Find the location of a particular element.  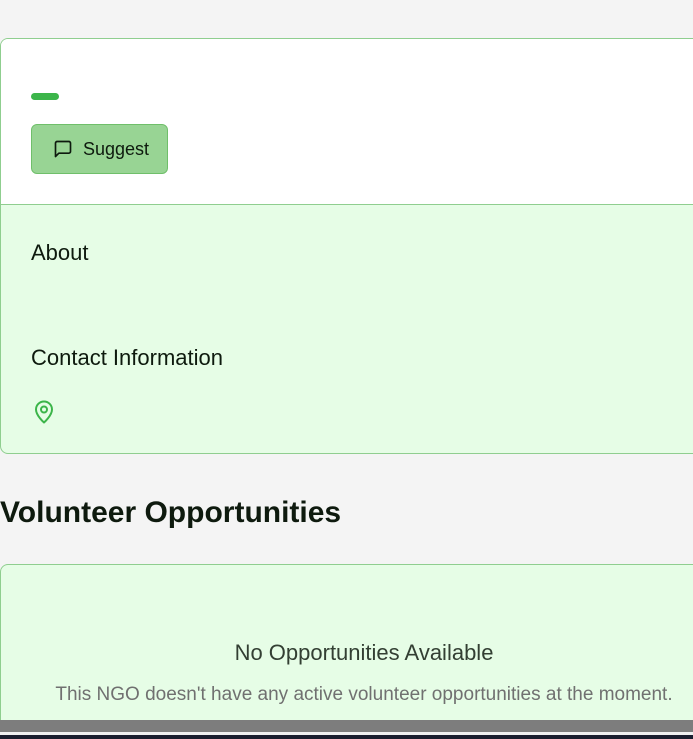

message-square-icon is located at coordinates (63, 149).